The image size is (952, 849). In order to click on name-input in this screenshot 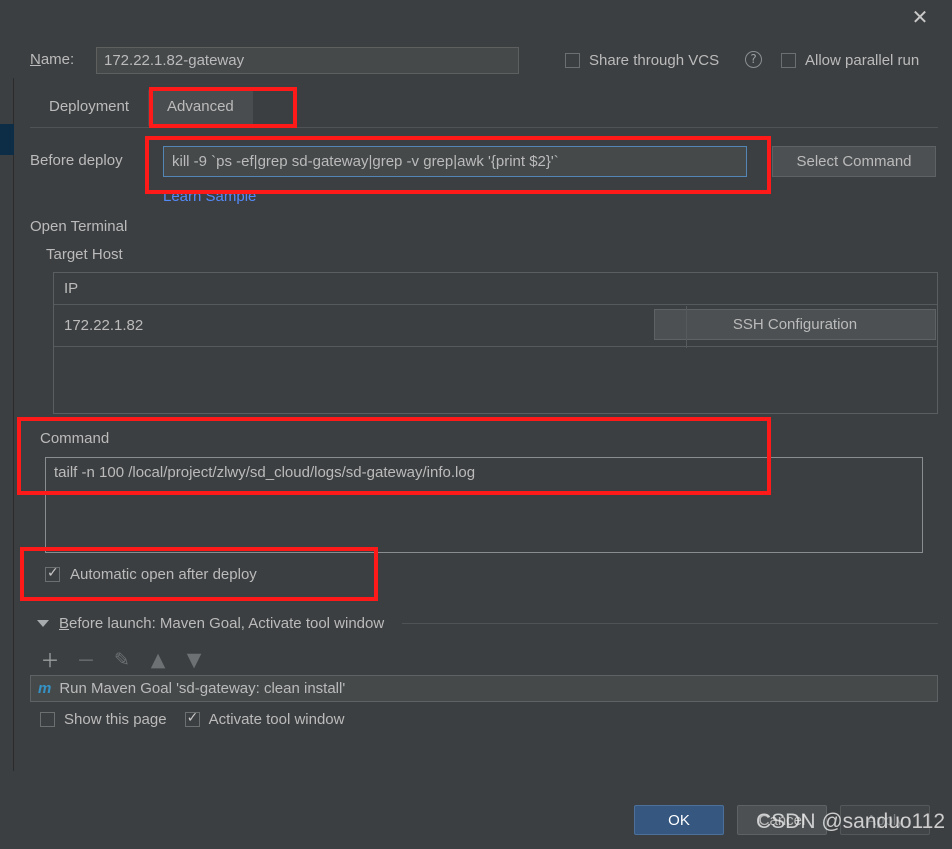, I will do `click(307, 60)`.